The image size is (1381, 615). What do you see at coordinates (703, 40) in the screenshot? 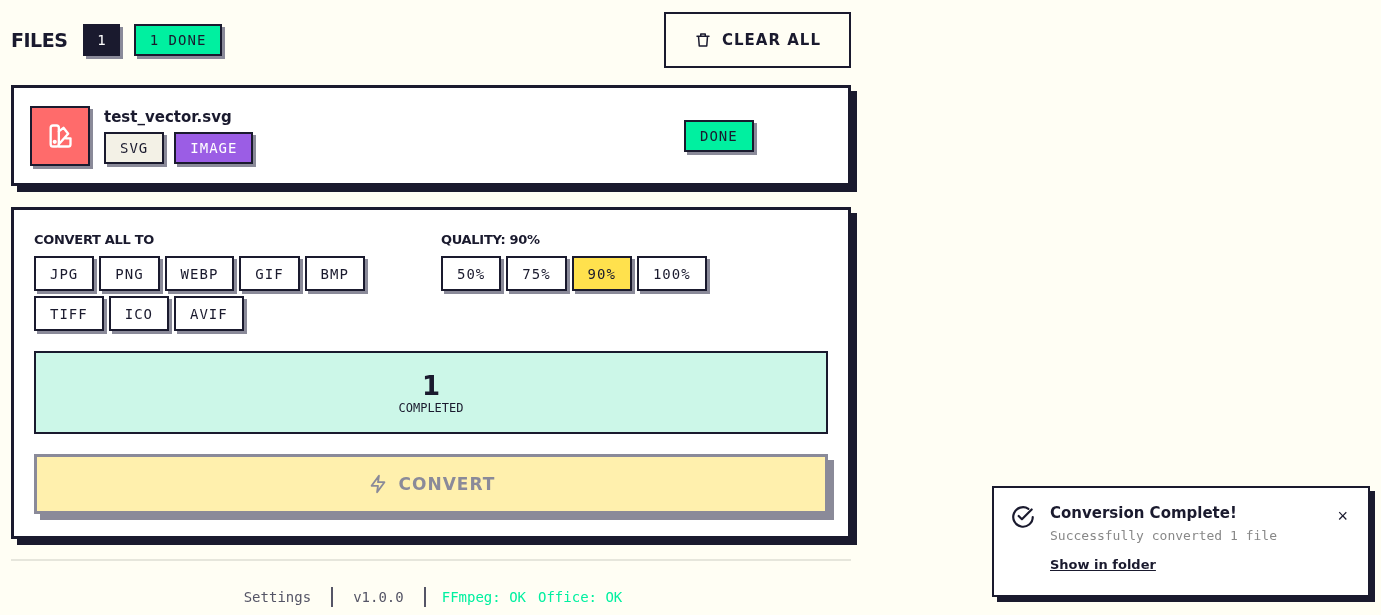
I see `trash-icon` at bounding box center [703, 40].